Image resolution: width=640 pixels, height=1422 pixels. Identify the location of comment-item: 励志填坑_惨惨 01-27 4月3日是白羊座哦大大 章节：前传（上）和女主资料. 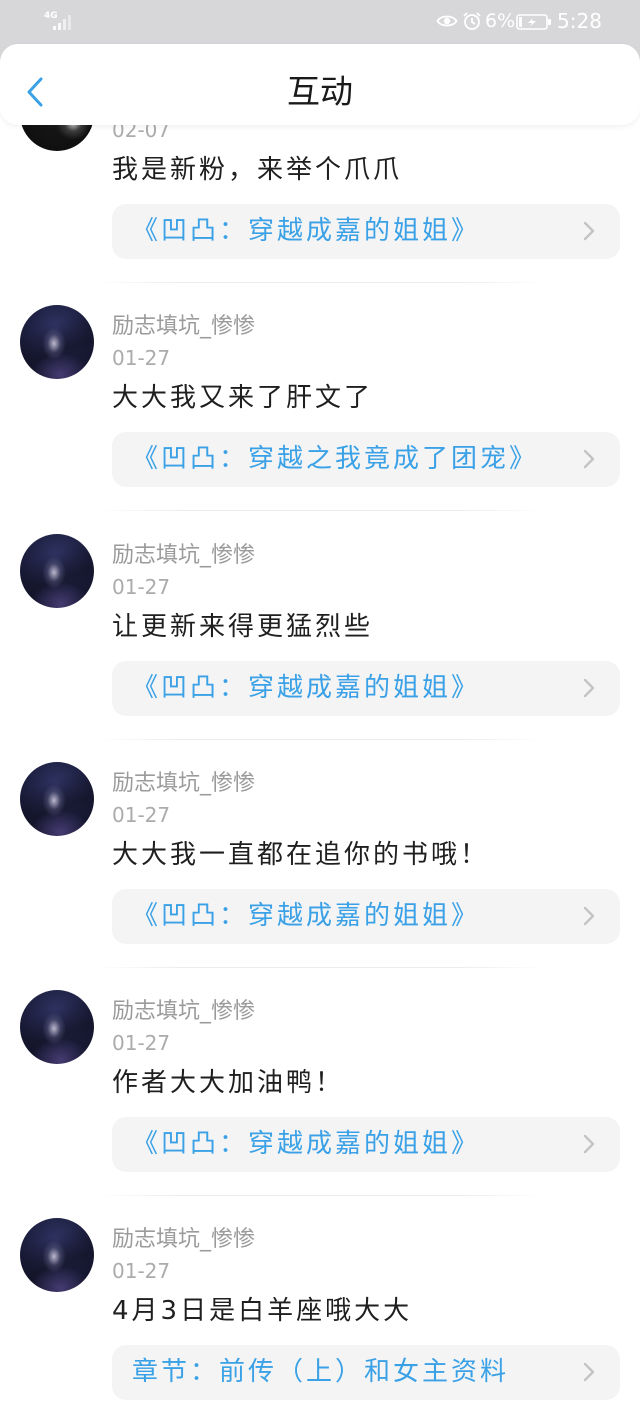
(320, 1309).